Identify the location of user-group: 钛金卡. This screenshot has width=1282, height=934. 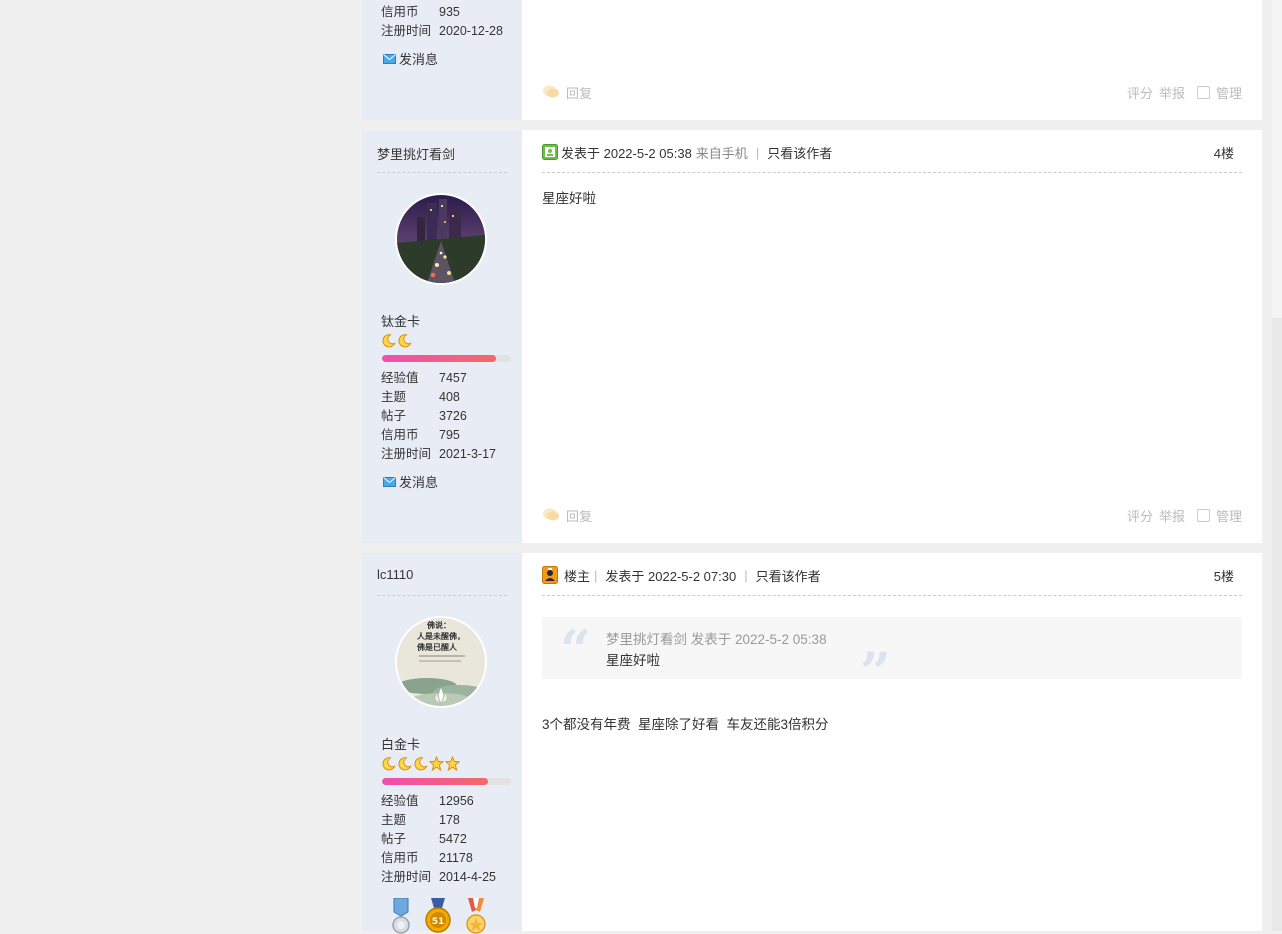
(401, 321).